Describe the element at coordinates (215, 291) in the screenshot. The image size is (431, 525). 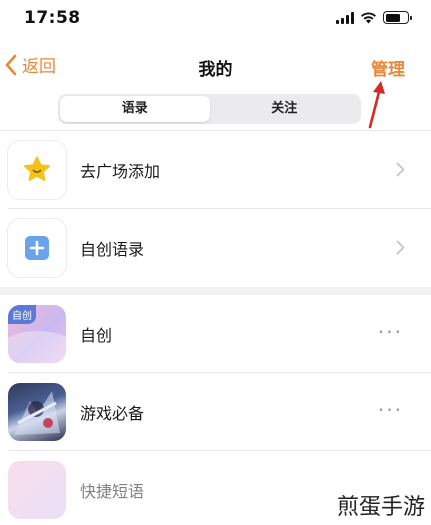
I see `section-gap` at that location.